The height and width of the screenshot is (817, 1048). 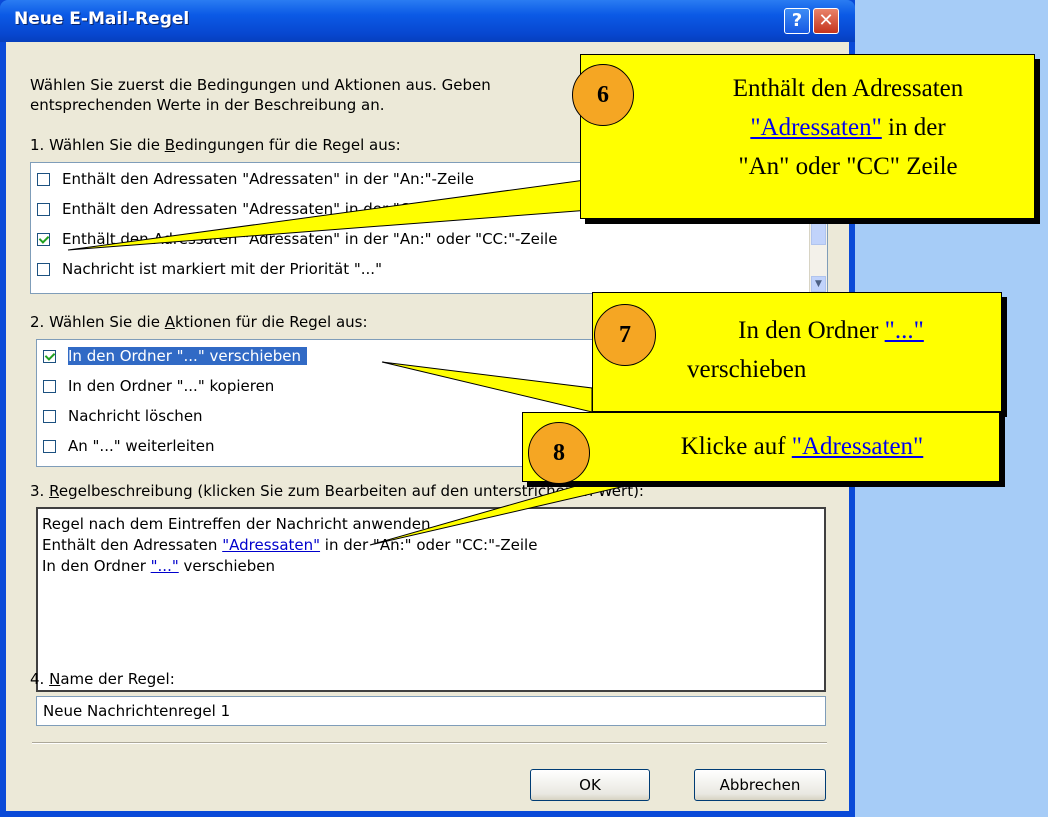 I want to click on action-label: In den Ordner "..." kopieren, so click(x=171, y=386).